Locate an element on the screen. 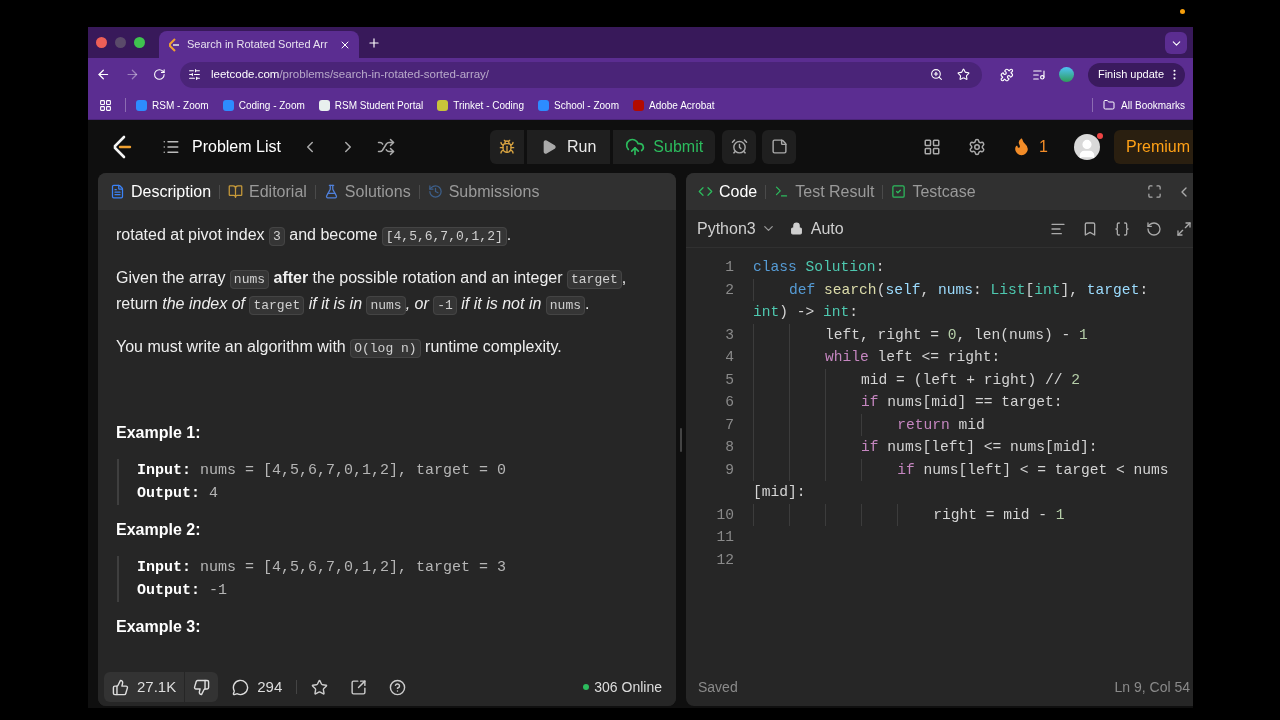  finish-update-button: Finish update is located at coordinates (1136, 74).